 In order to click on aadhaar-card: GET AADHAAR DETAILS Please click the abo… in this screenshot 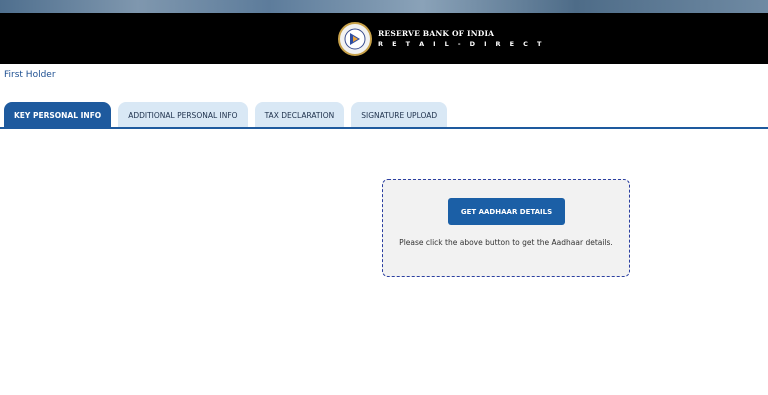, I will do `click(506, 228)`.